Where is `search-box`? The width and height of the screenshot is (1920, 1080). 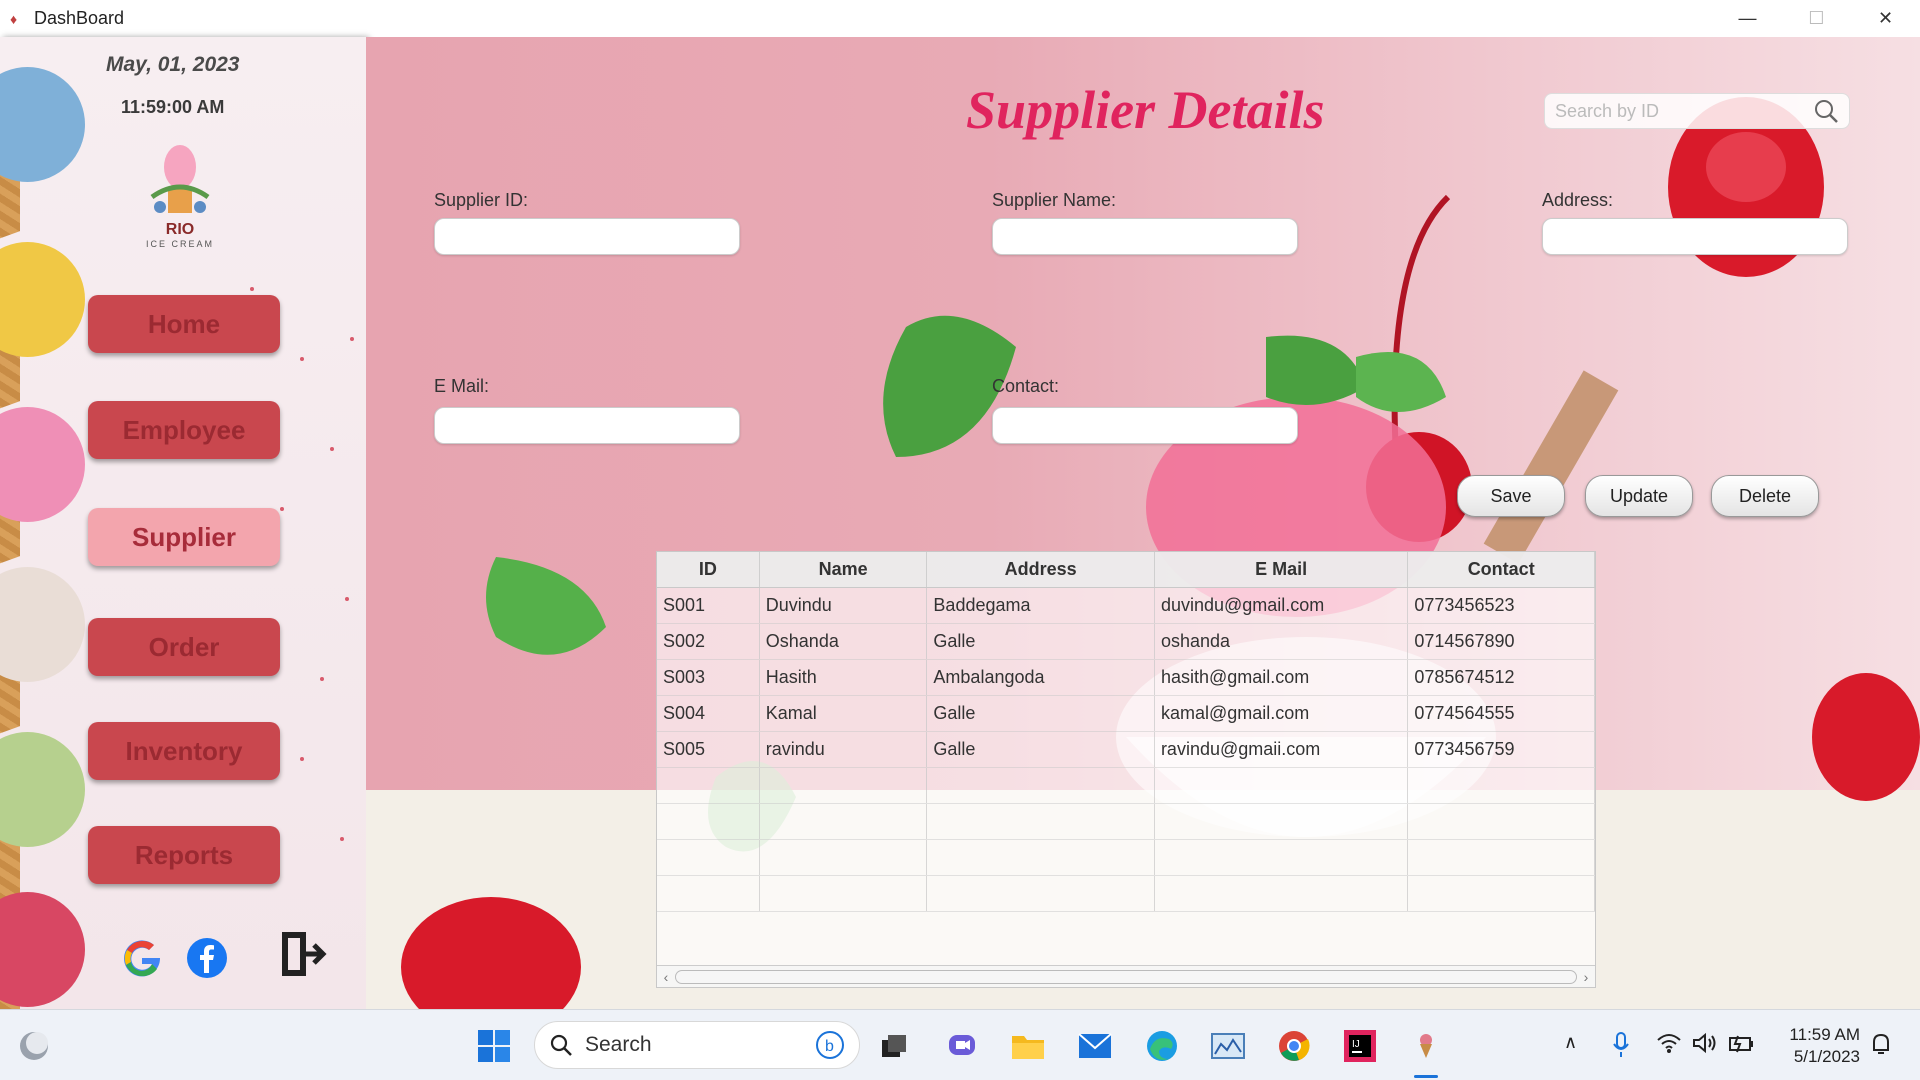
search-box is located at coordinates (1697, 111).